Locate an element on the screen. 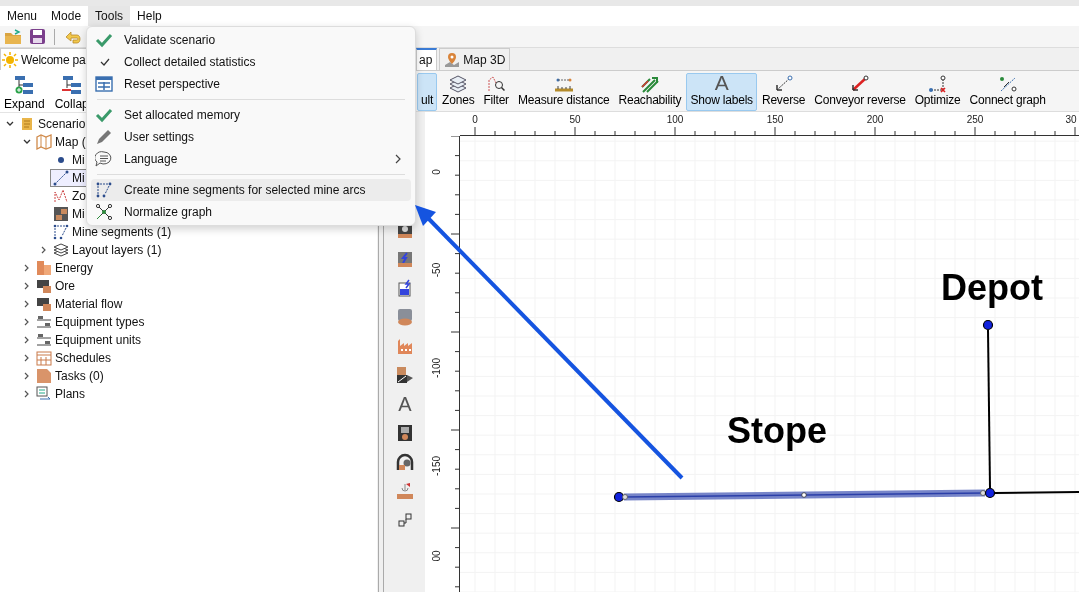 This screenshot has width=1079, height=592. toolbar-button: ult is located at coordinates (427, 92).